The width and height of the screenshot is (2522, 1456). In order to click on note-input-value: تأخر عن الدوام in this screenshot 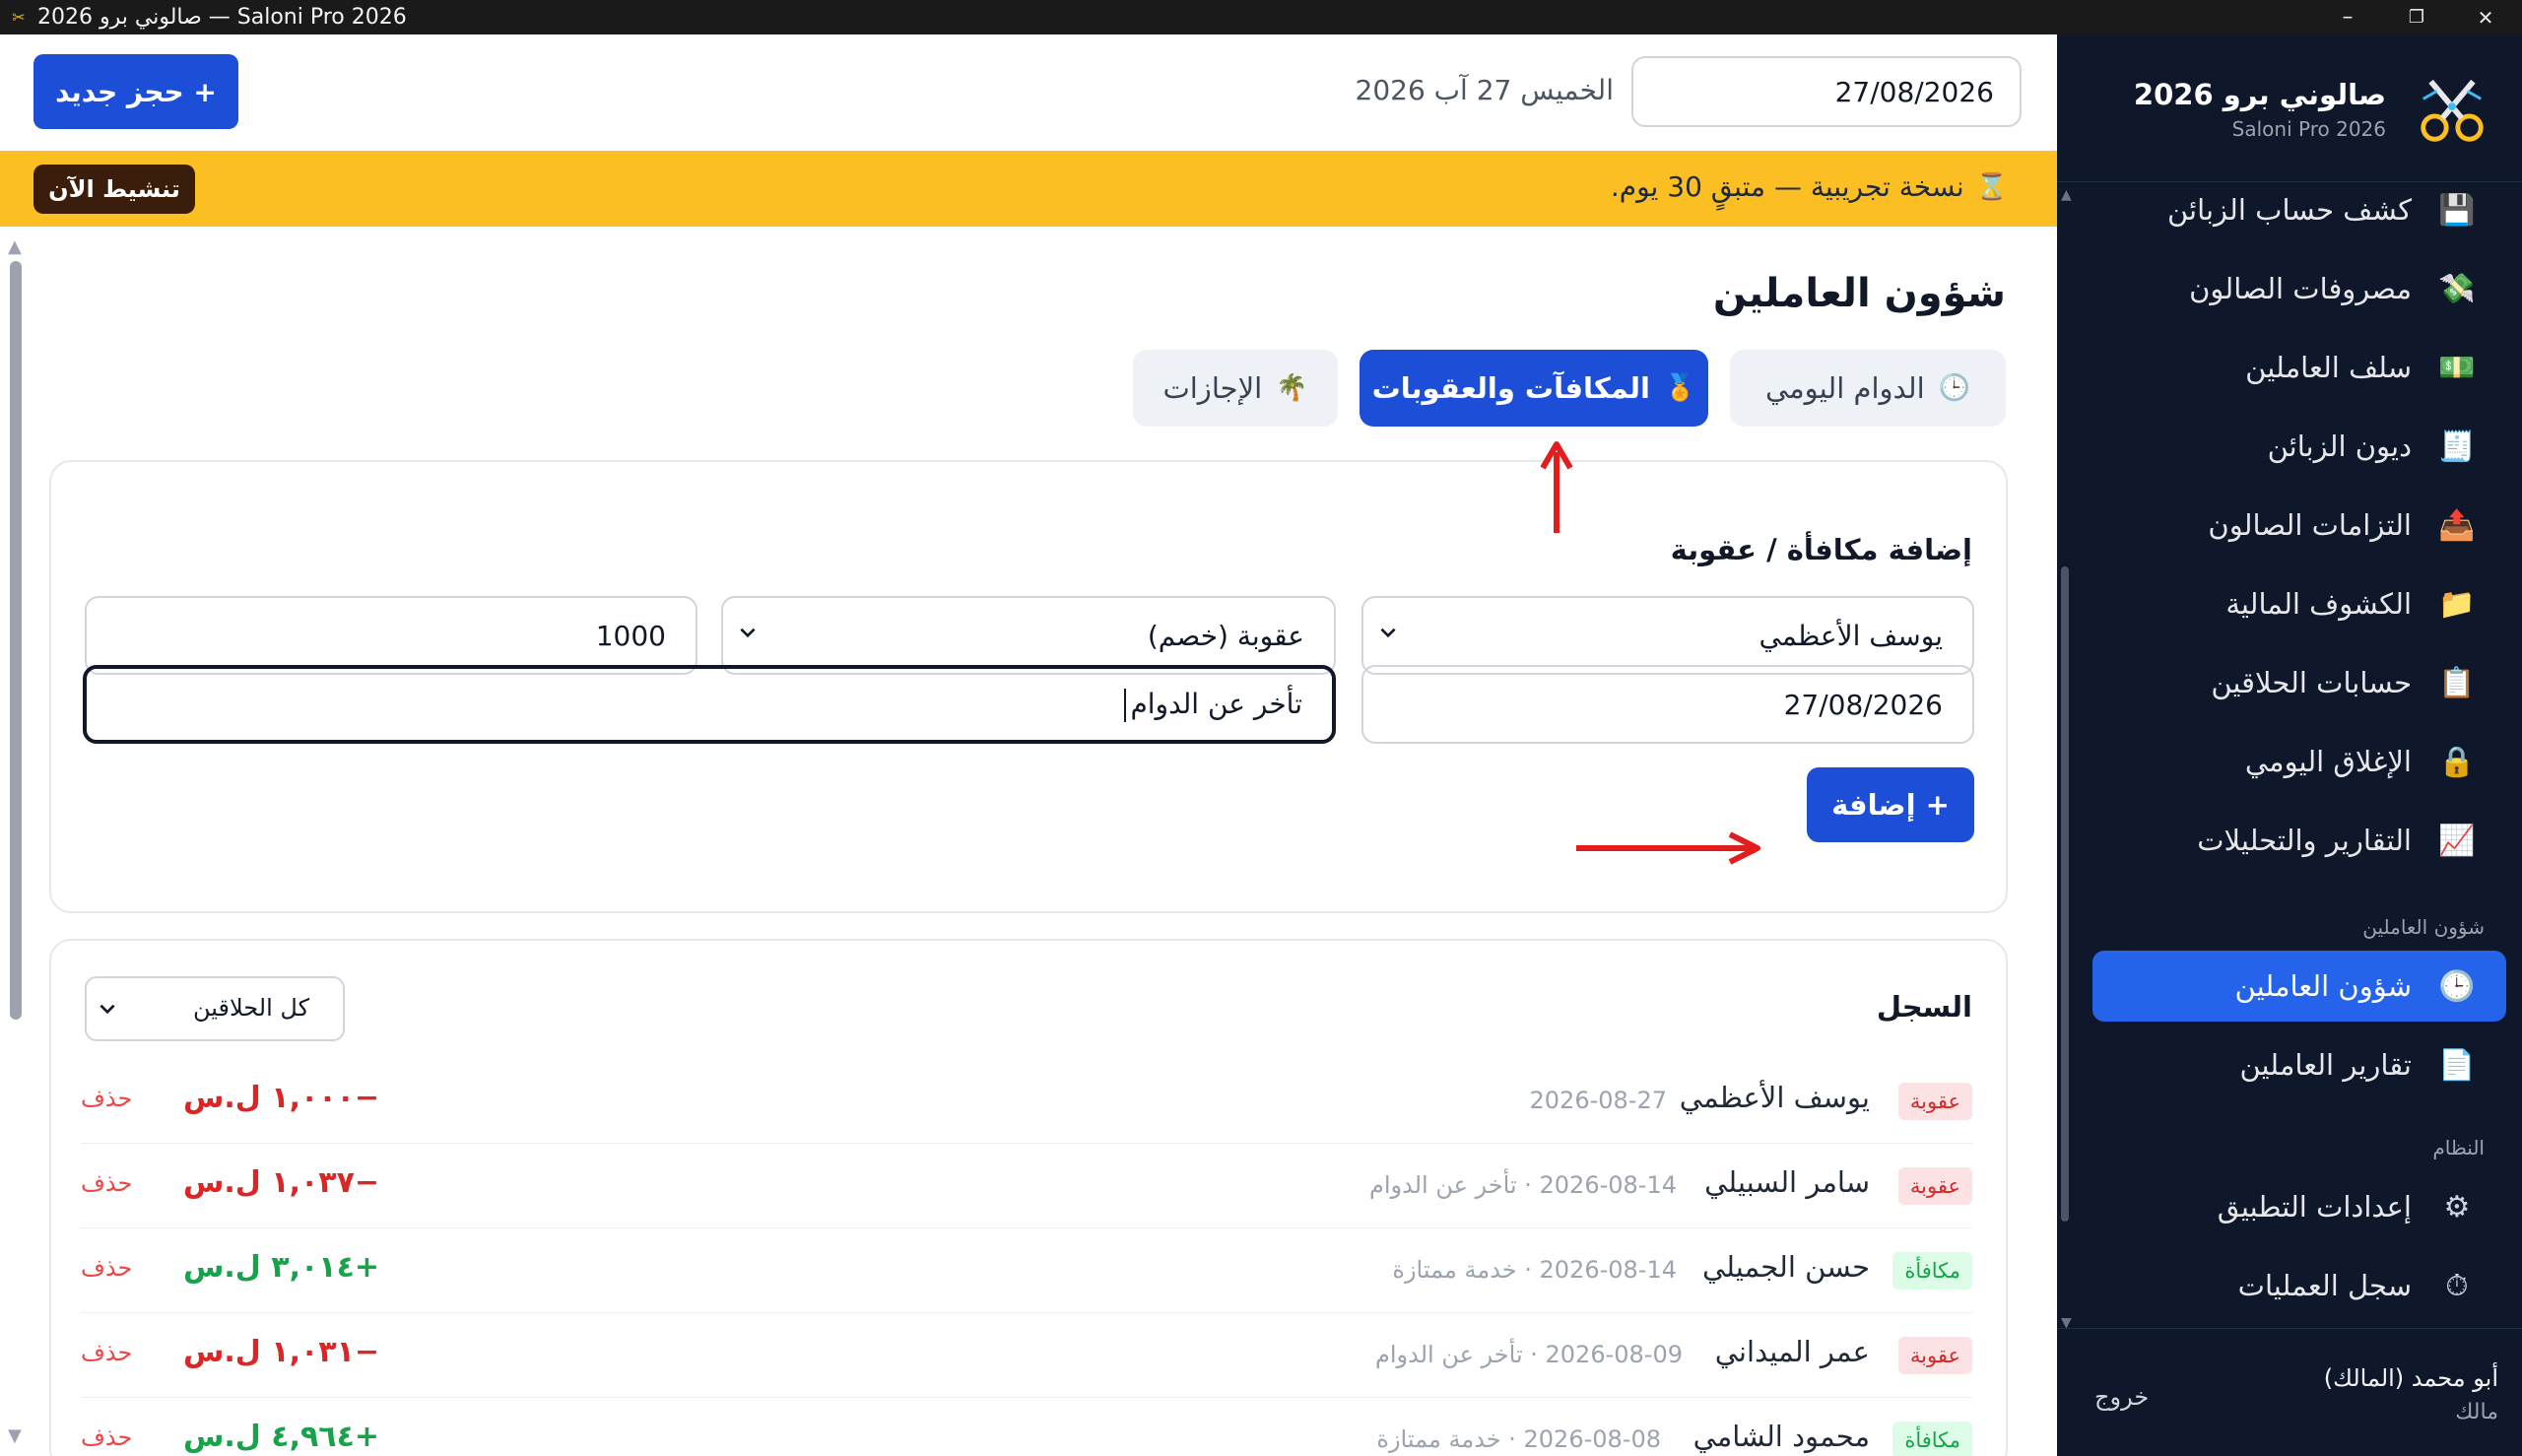, I will do `click(1213, 705)`.